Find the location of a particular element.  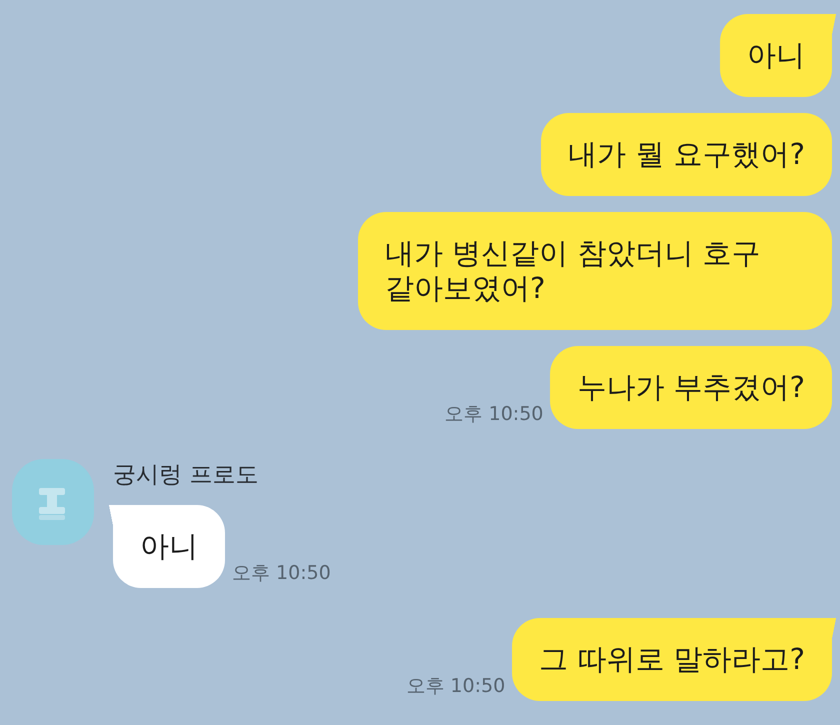

sender-name: 궁시렁 프로도 is located at coordinates (185, 475).